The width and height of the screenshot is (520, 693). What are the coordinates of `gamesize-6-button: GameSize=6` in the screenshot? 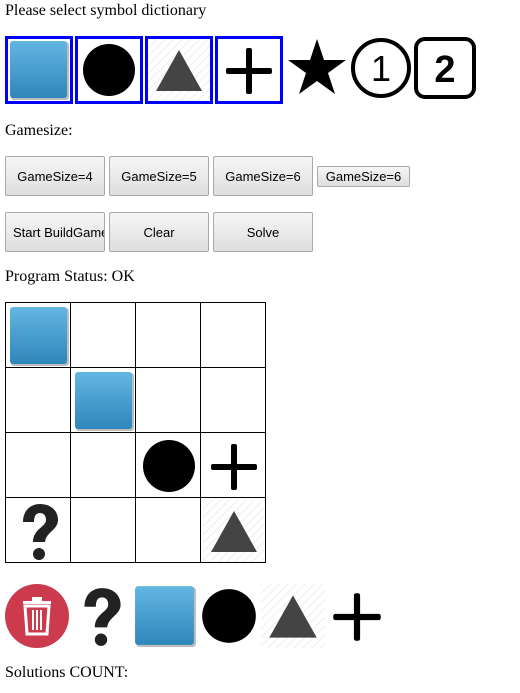 It's located at (263, 176).